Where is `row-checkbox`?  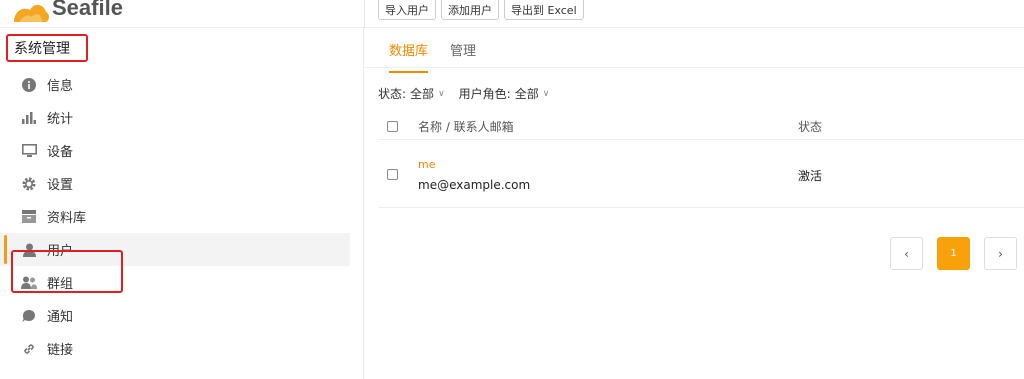 row-checkbox is located at coordinates (392, 174).